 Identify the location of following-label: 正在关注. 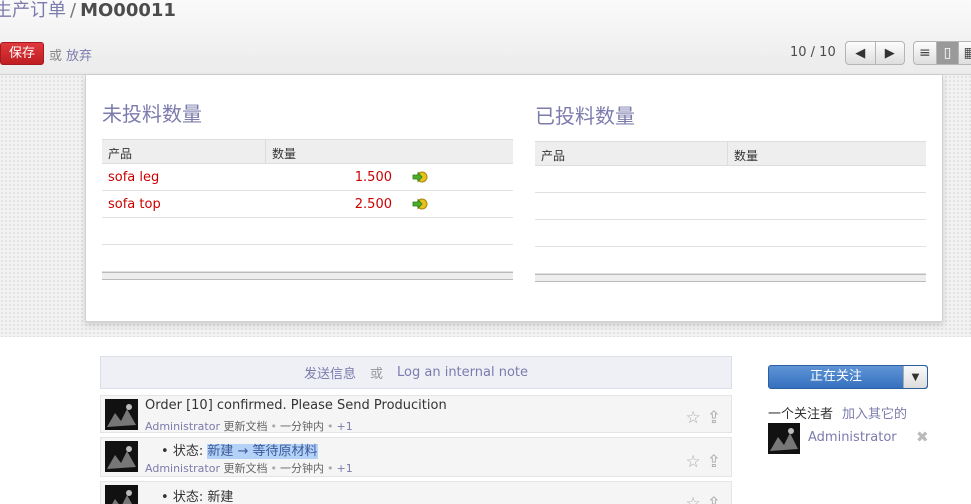
(836, 377).